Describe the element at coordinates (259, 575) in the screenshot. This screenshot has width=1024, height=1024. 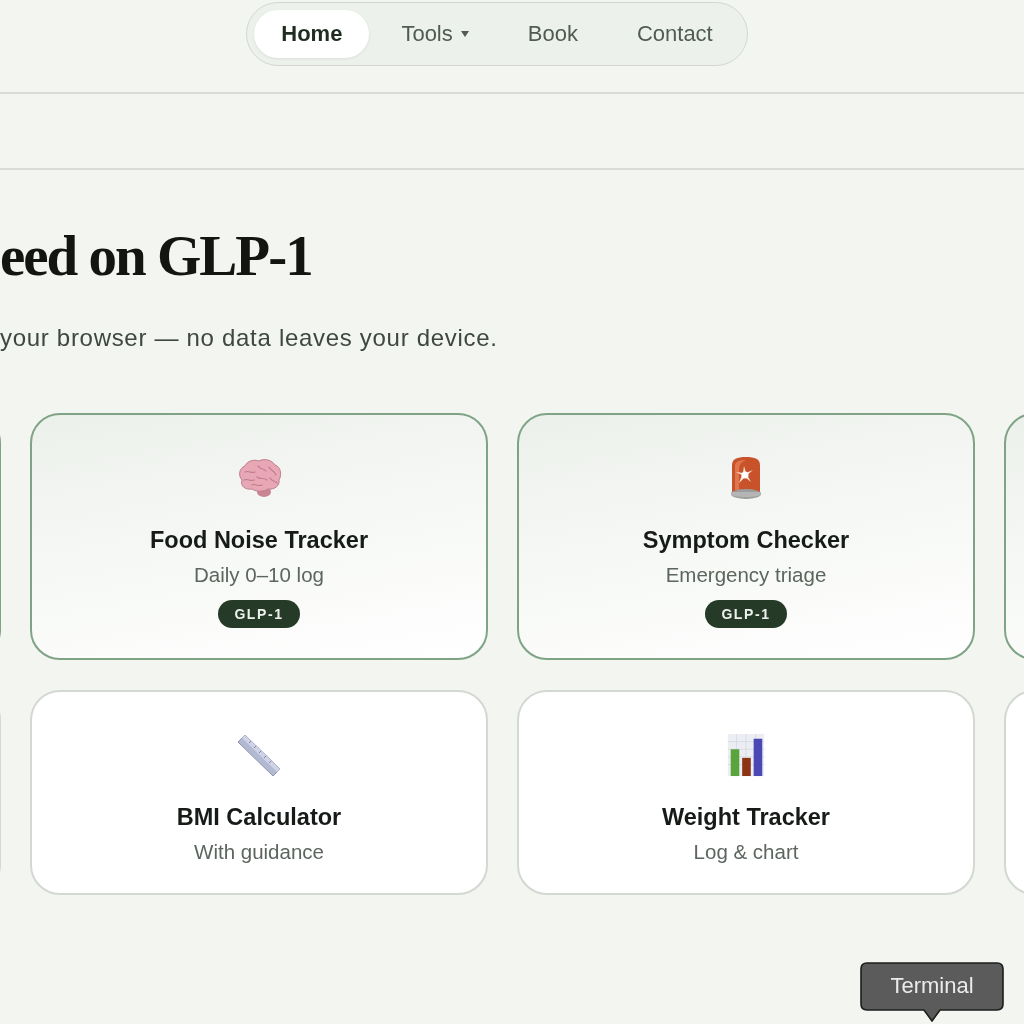
I see `card-subtitle: Daily 0–10 log` at that location.